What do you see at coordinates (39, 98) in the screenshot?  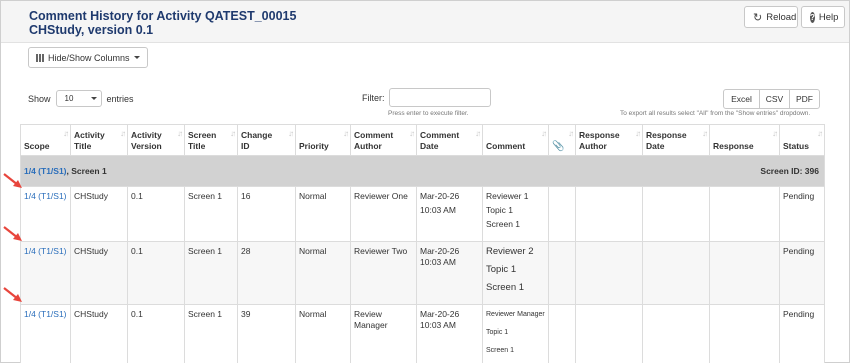 I see `show-label: Show` at bounding box center [39, 98].